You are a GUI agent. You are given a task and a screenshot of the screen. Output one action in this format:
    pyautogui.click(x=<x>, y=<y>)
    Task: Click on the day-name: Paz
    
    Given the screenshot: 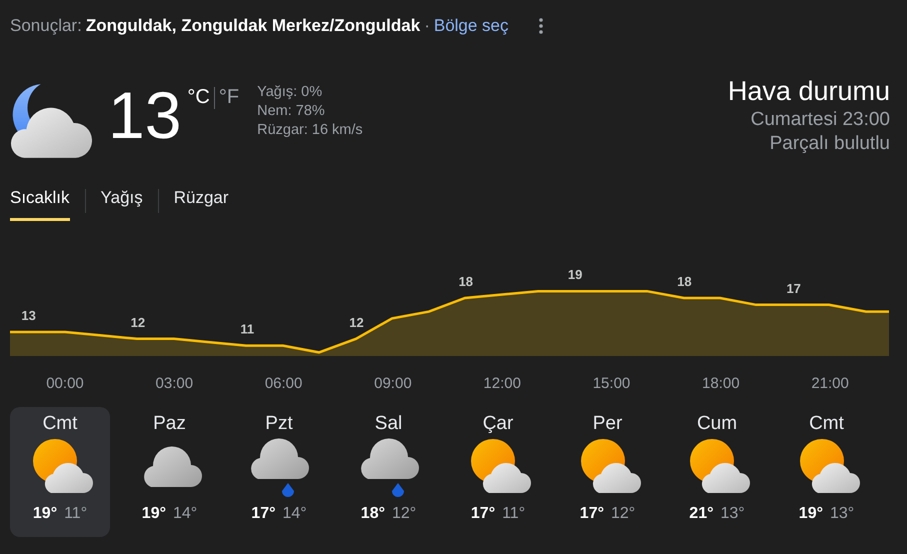 What is the action you would take?
    pyautogui.click(x=169, y=424)
    